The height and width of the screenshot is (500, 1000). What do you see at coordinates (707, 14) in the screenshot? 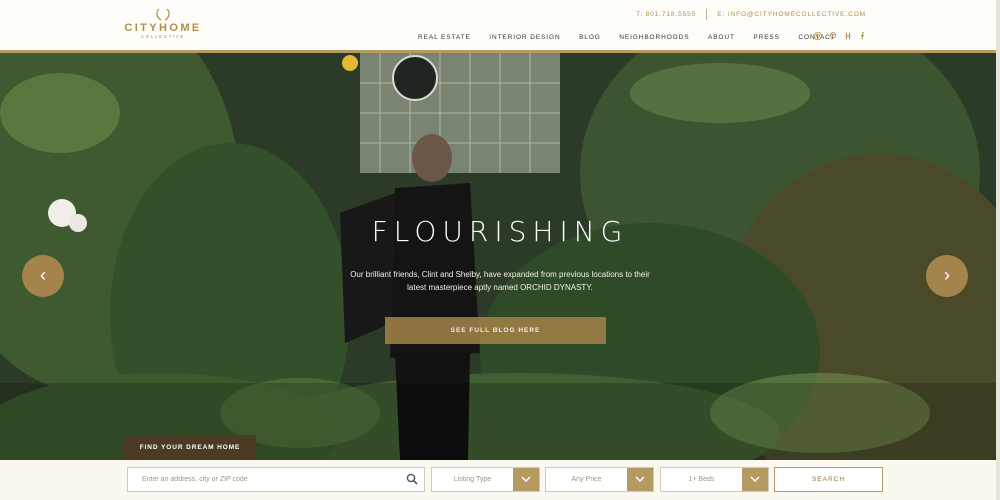
I see `info-divider` at bounding box center [707, 14].